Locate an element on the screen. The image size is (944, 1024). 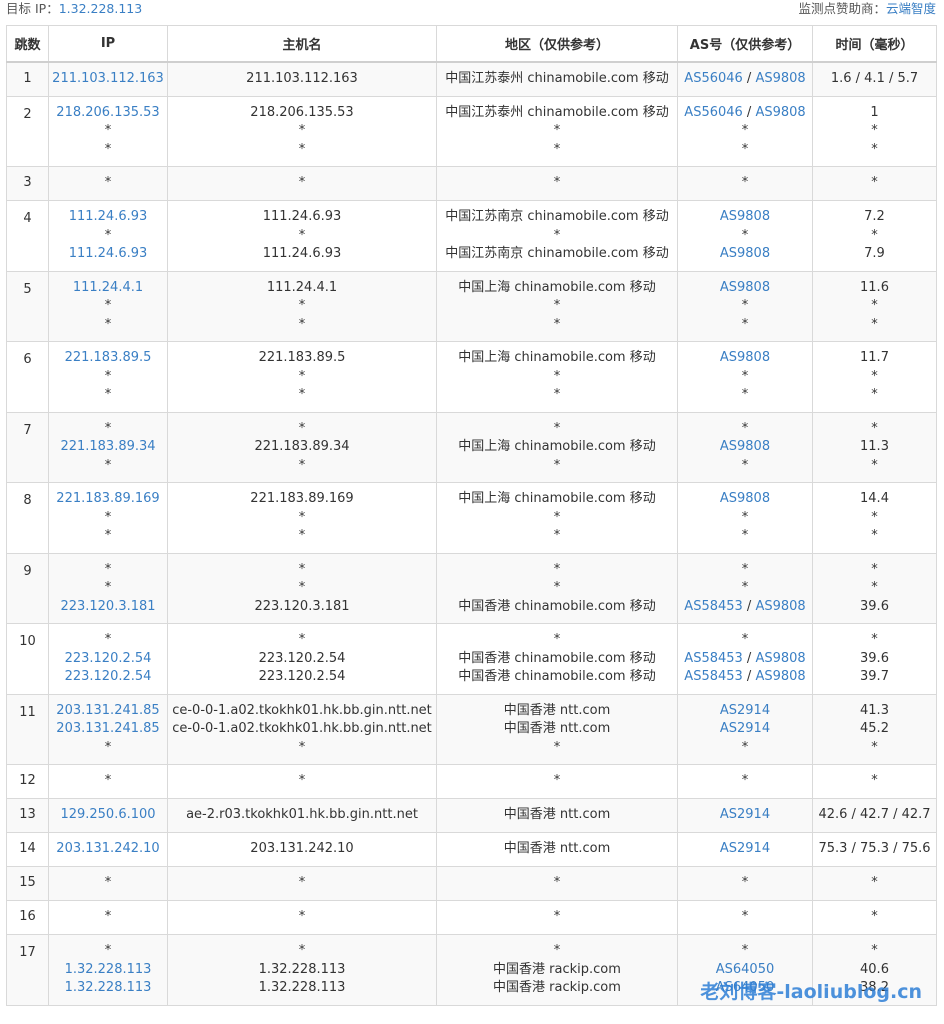
hostname-cell: 211.103.112.163 is located at coordinates (302, 79).